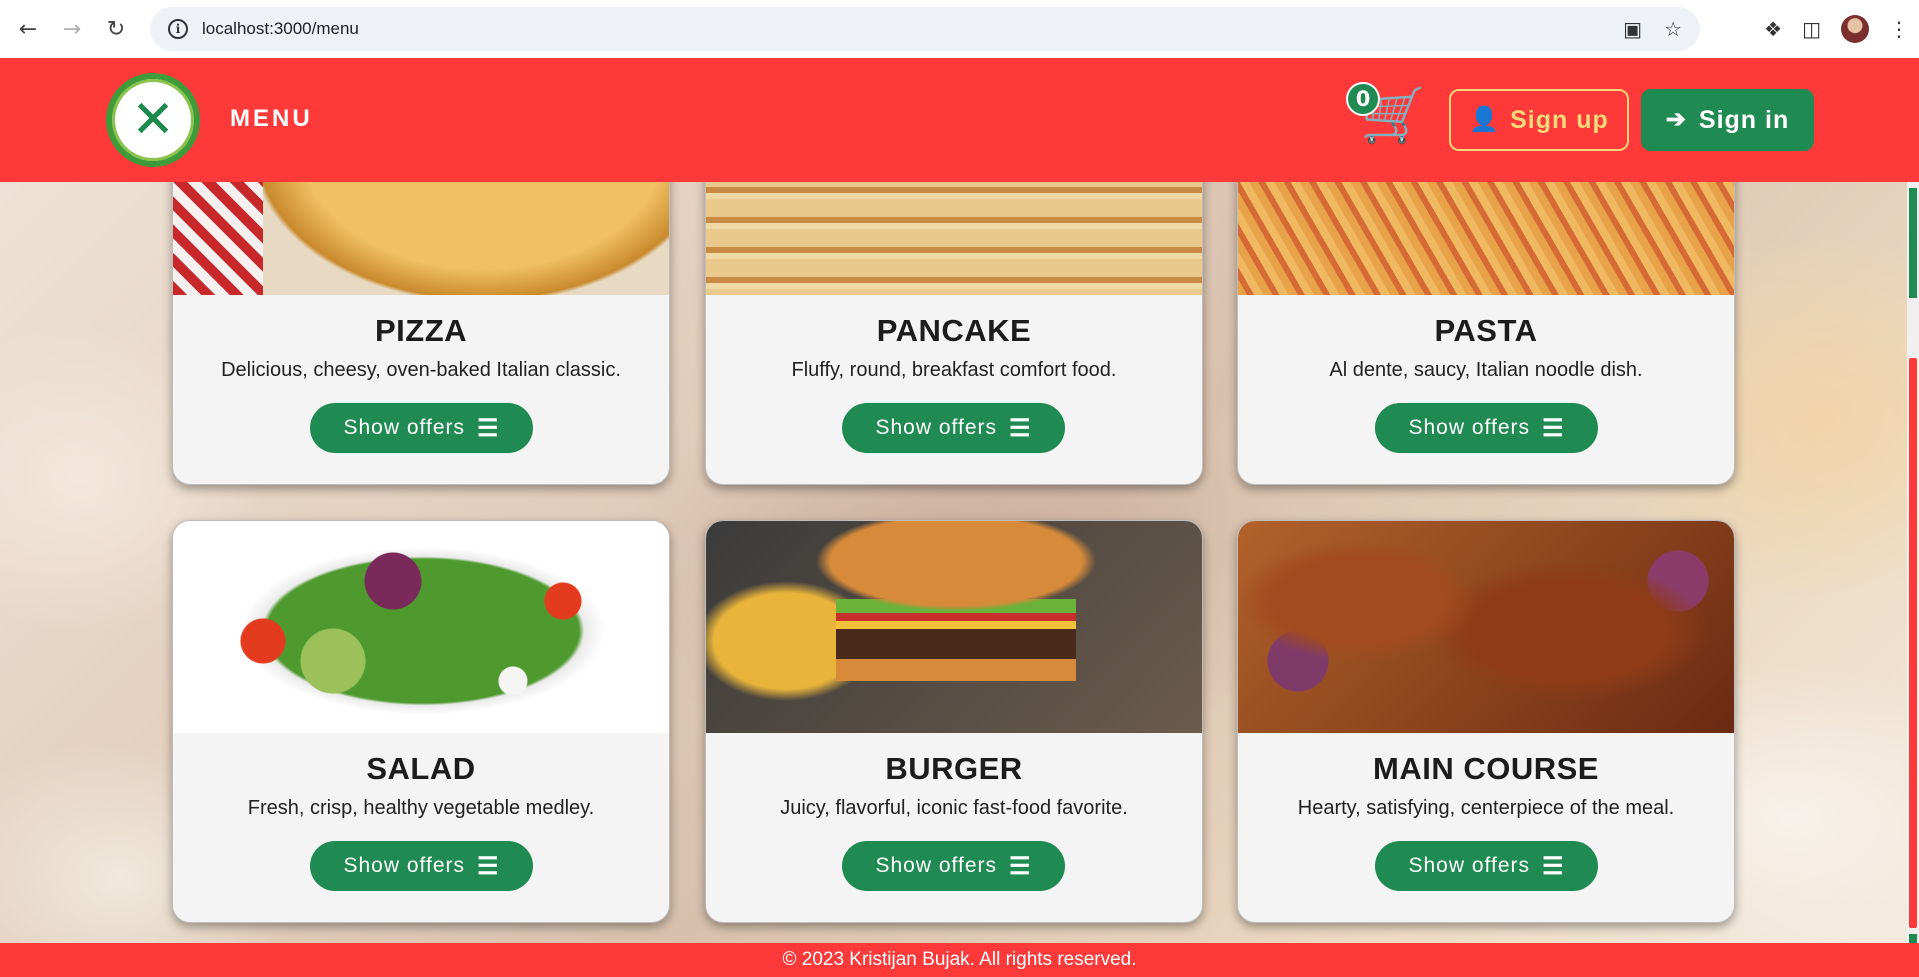  Describe the element at coordinates (954, 768) in the screenshot. I see `card-title: BURGER` at that location.